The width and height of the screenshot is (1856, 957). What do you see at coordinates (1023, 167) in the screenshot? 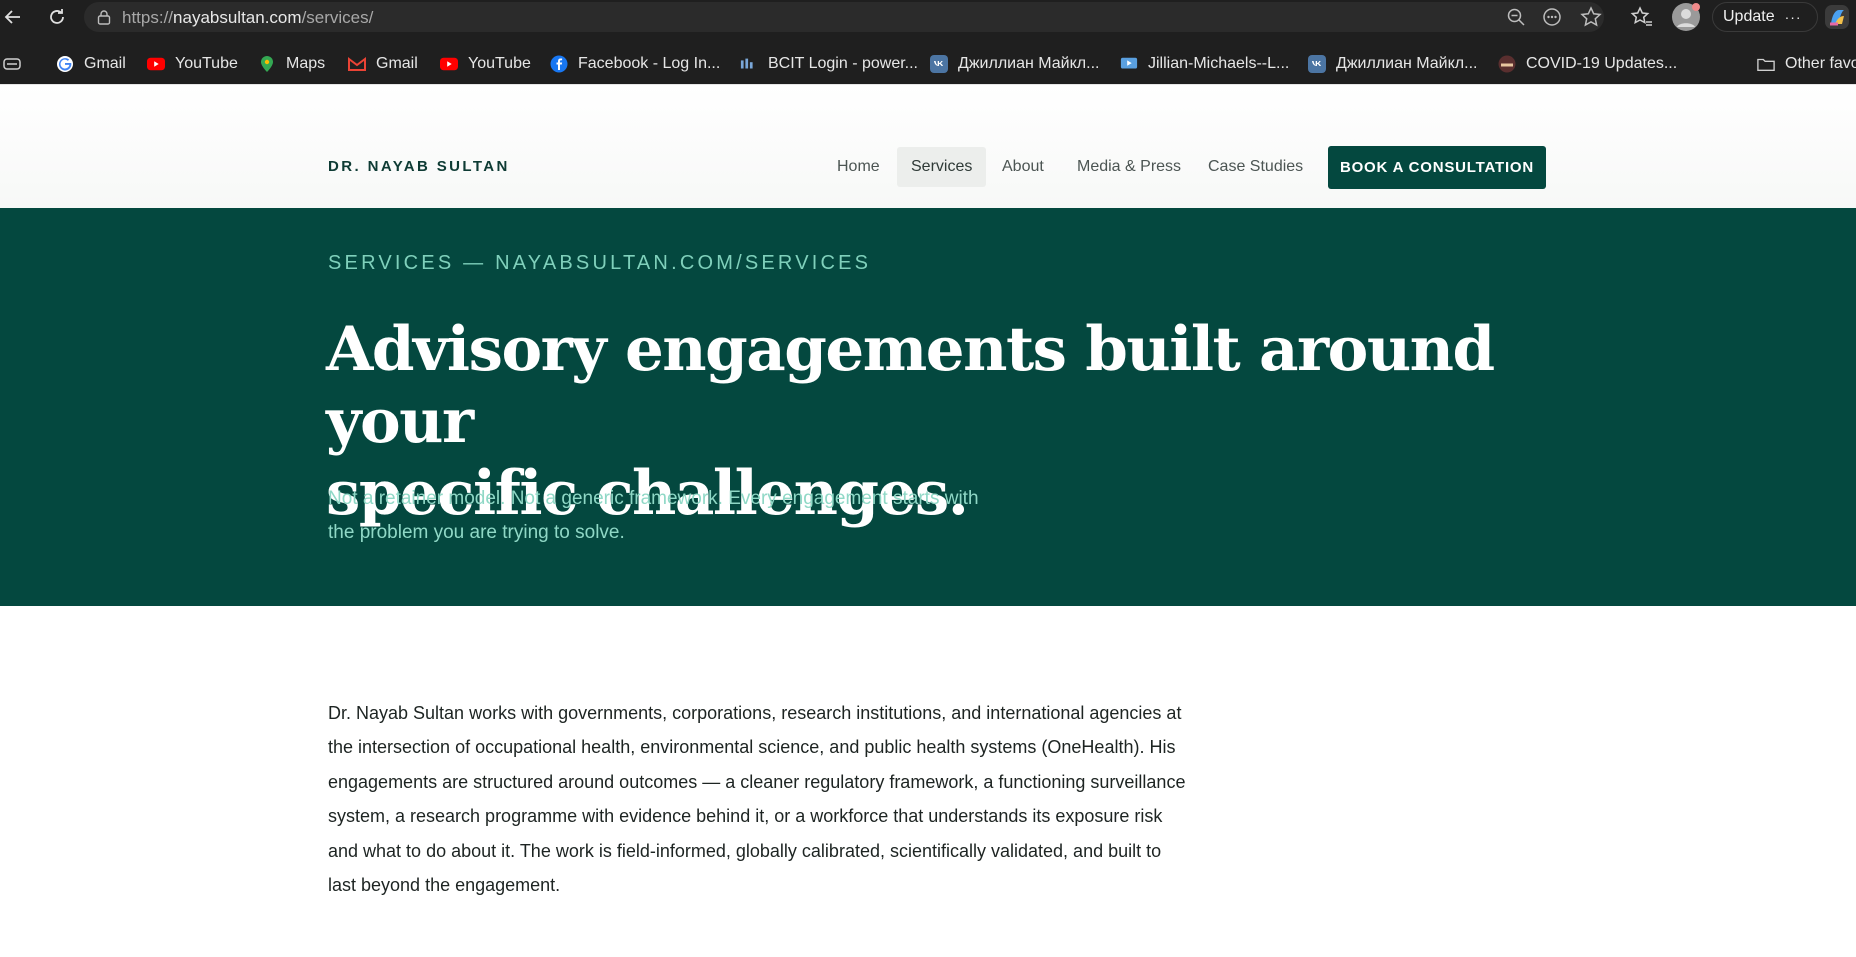
I see `nav-about: About` at bounding box center [1023, 167].